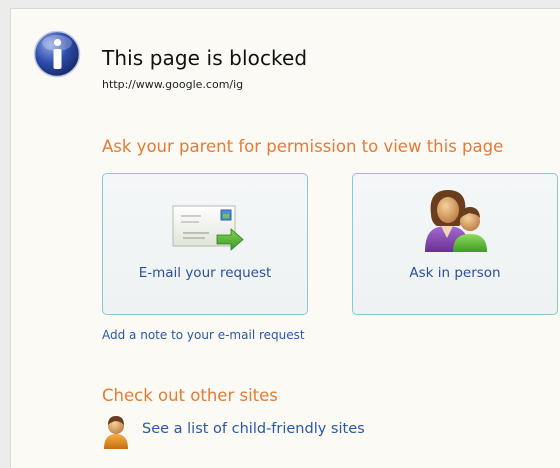 Image resolution: width=560 pixels, height=468 pixels. What do you see at coordinates (190, 395) in the screenshot?
I see `other-sites-heading: Check out other sites` at bounding box center [190, 395].